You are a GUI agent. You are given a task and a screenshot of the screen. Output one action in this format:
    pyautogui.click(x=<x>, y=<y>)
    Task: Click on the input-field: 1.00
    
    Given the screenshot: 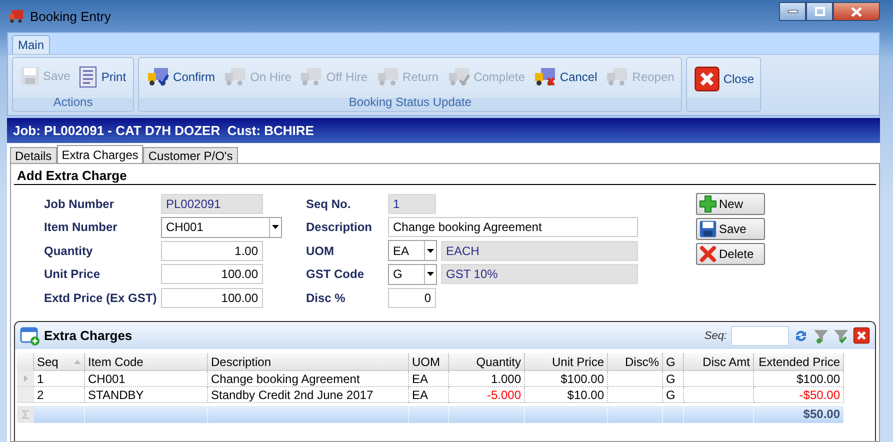 What is the action you would take?
    pyautogui.click(x=212, y=250)
    